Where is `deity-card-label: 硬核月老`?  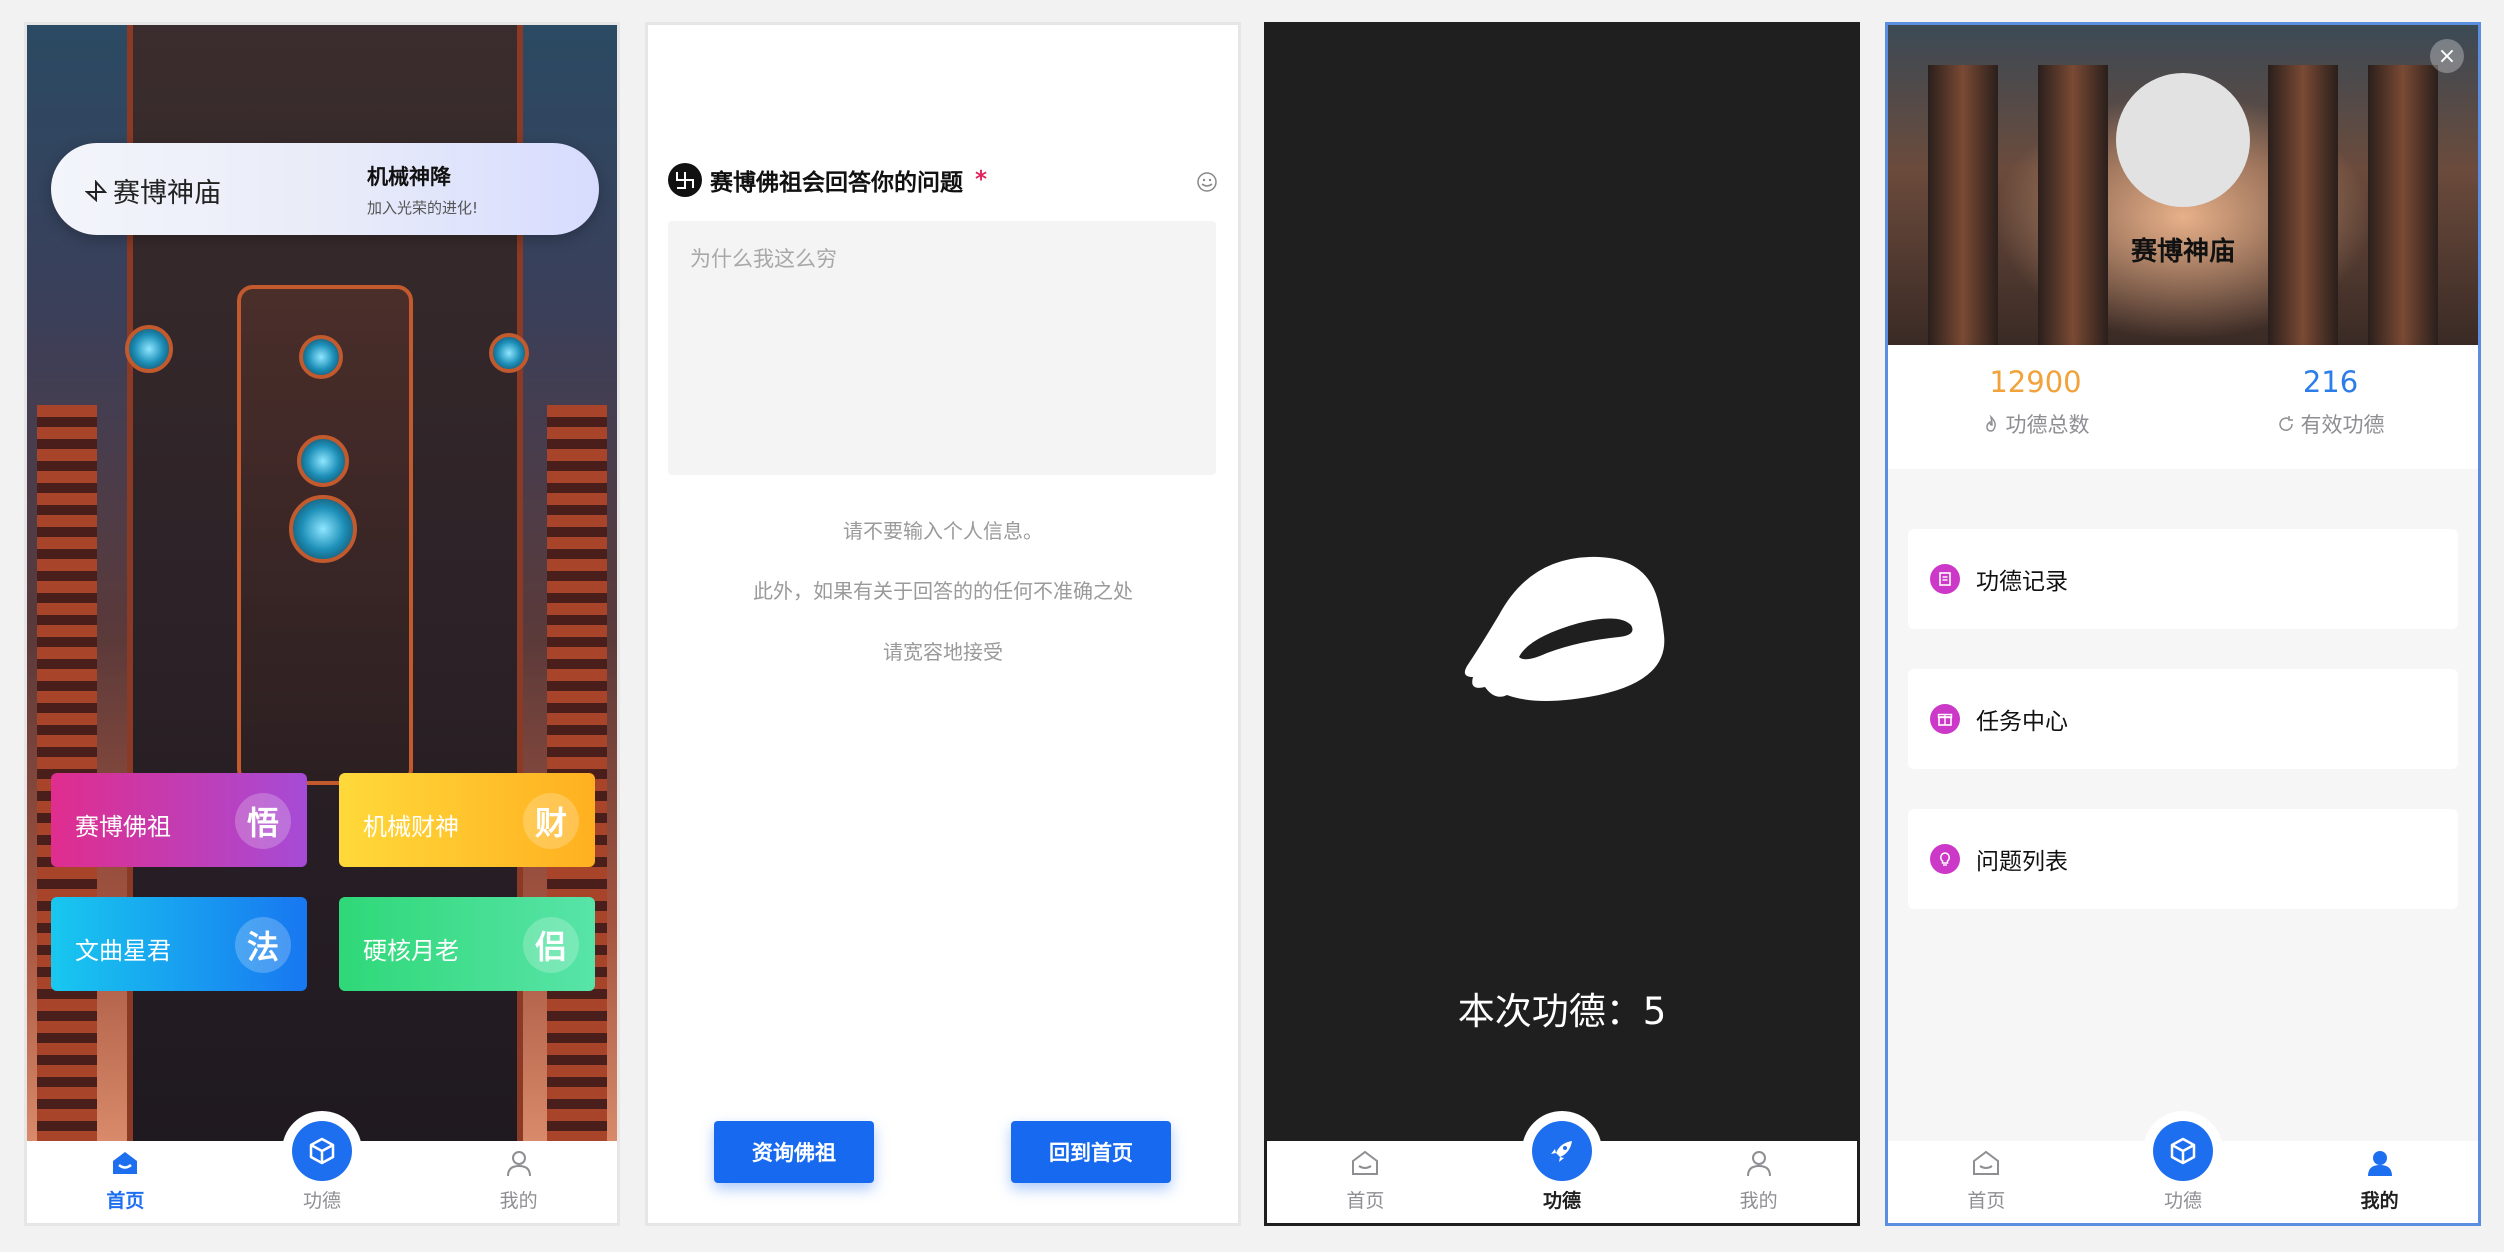
deity-card-label: 硬核月老 is located at coordinates (411, 951).